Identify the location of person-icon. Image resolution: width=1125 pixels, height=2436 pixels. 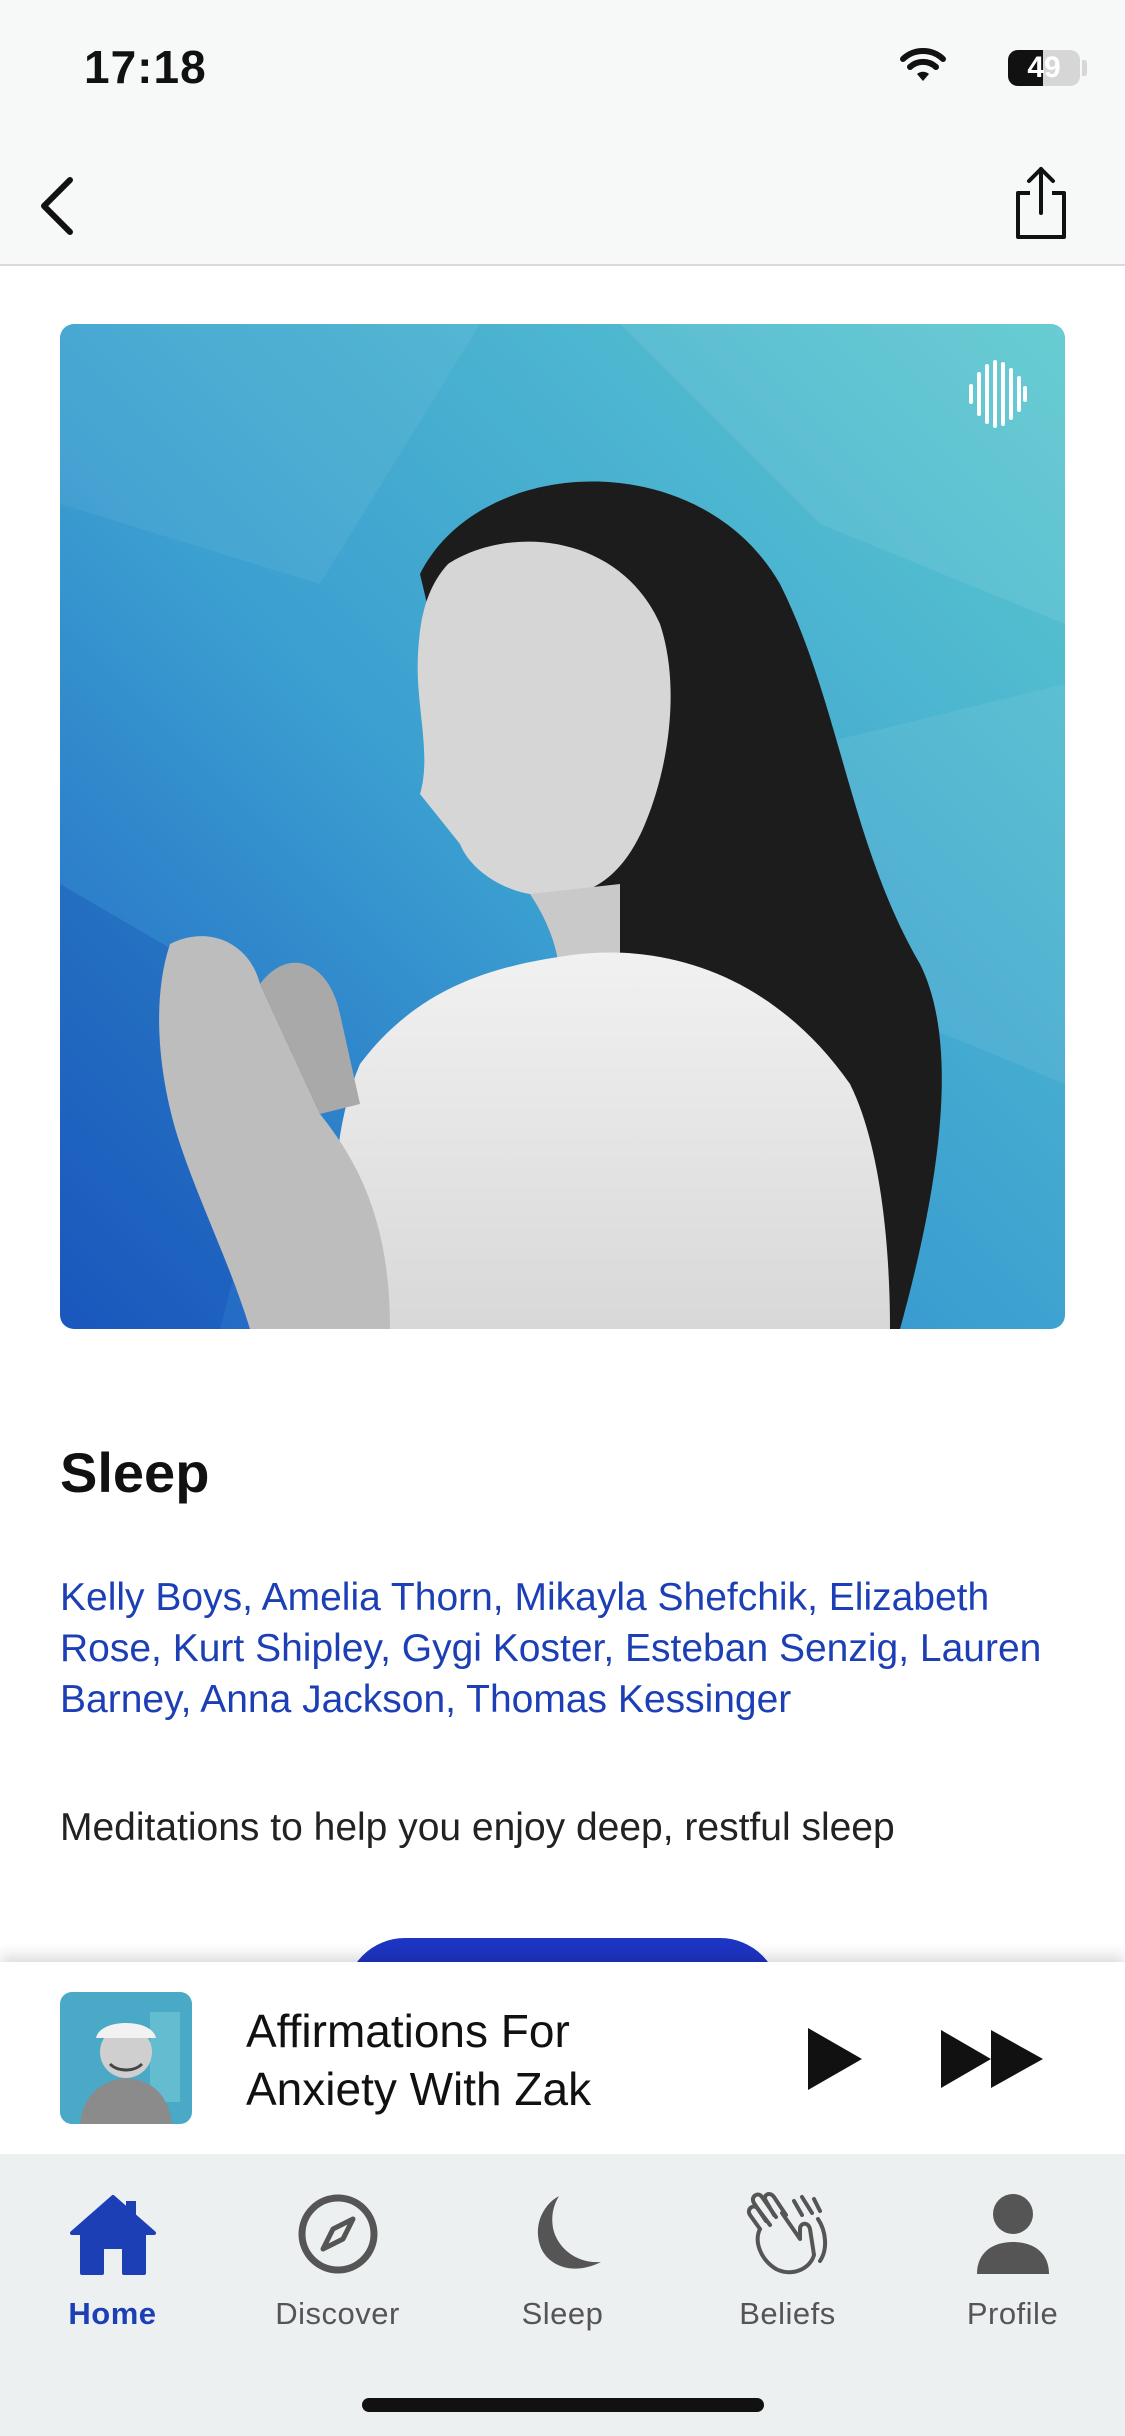
(1012, 2234).